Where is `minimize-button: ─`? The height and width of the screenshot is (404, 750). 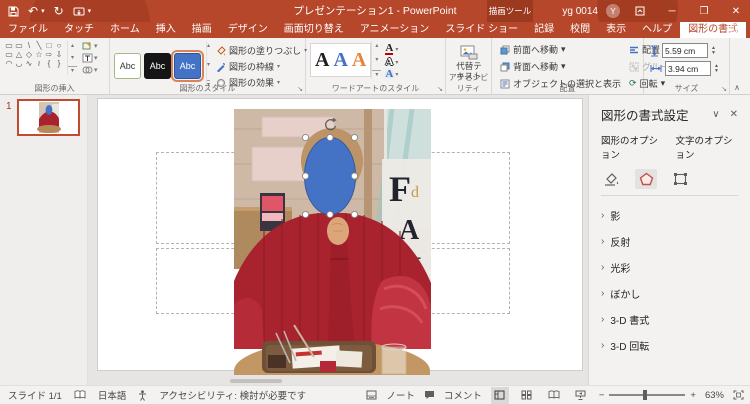 minimize-button: ─ is located at coordinates (672, 11).